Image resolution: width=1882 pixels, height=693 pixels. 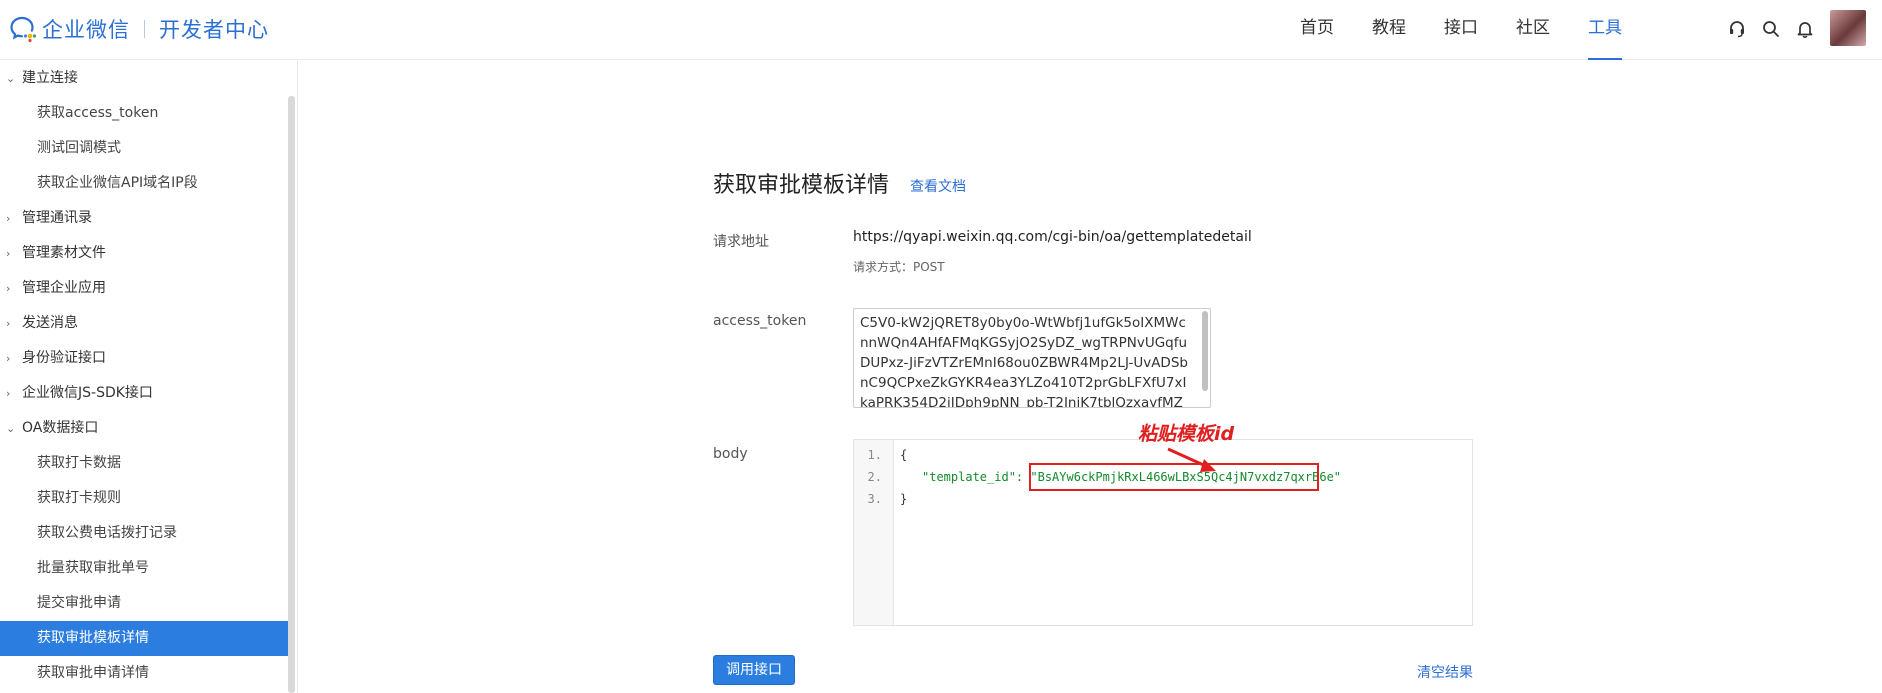 I want to click on sidebar-item-submit-approval: 提交审批申请, so click(x=144, y=603).